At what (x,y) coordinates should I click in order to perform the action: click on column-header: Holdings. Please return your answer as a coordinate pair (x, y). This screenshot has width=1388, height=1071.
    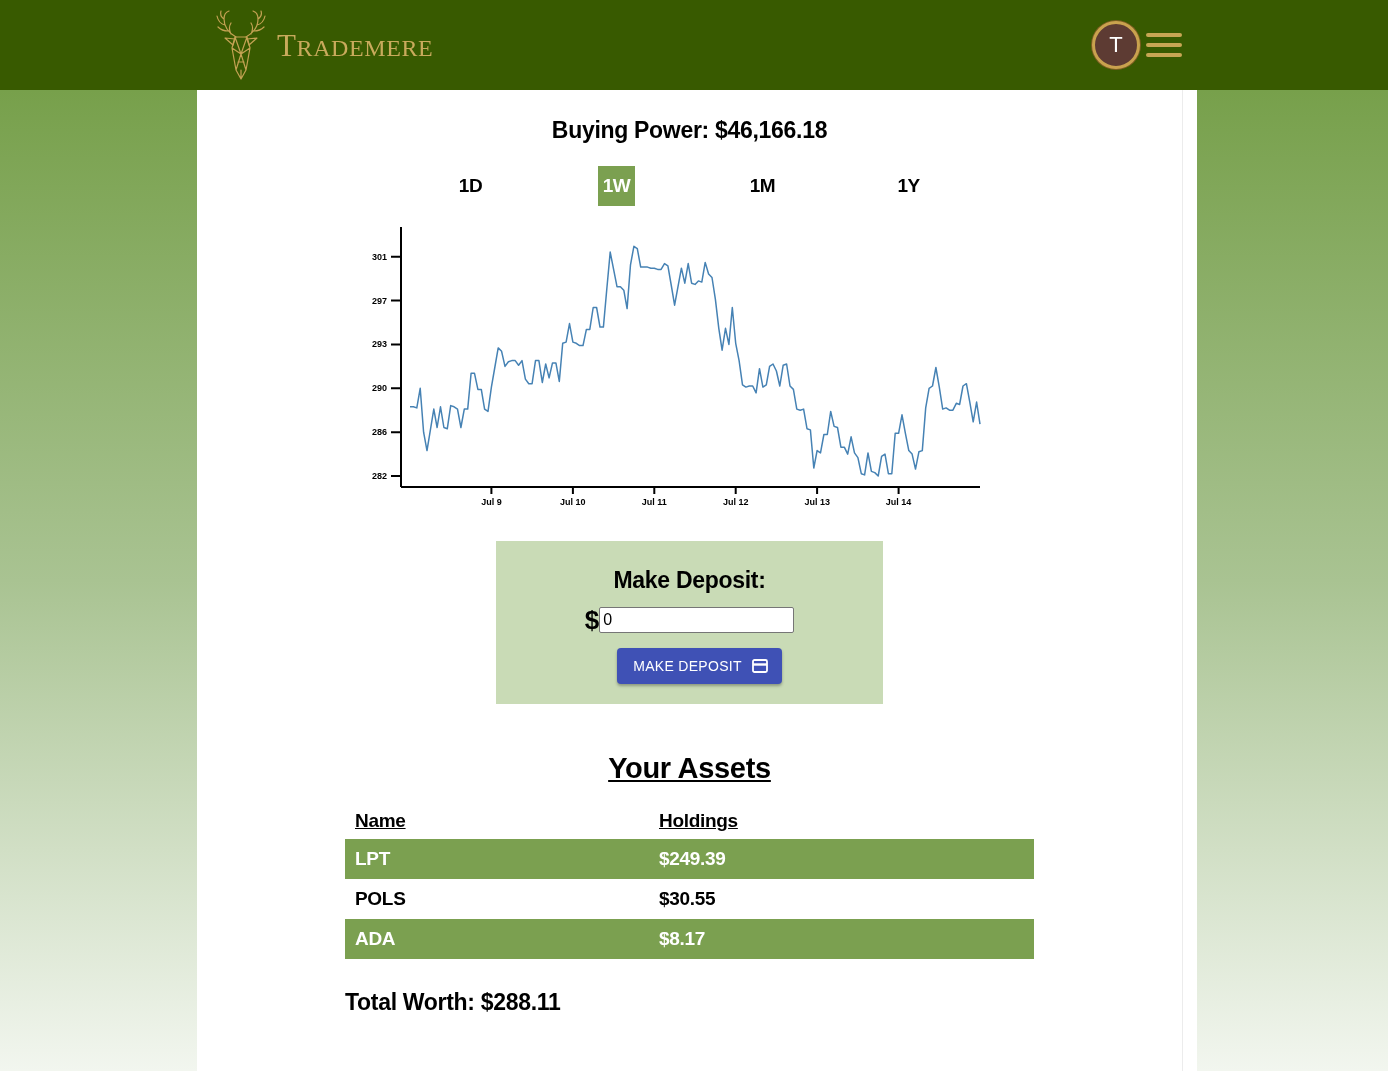
    Looking at the image, I should click on (698, 821).